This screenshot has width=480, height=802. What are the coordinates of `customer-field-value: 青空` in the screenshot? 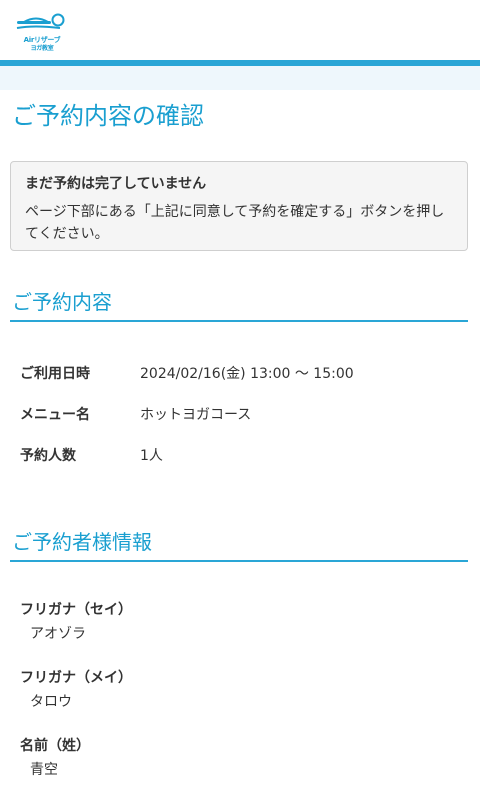 It's located at (44, 770).